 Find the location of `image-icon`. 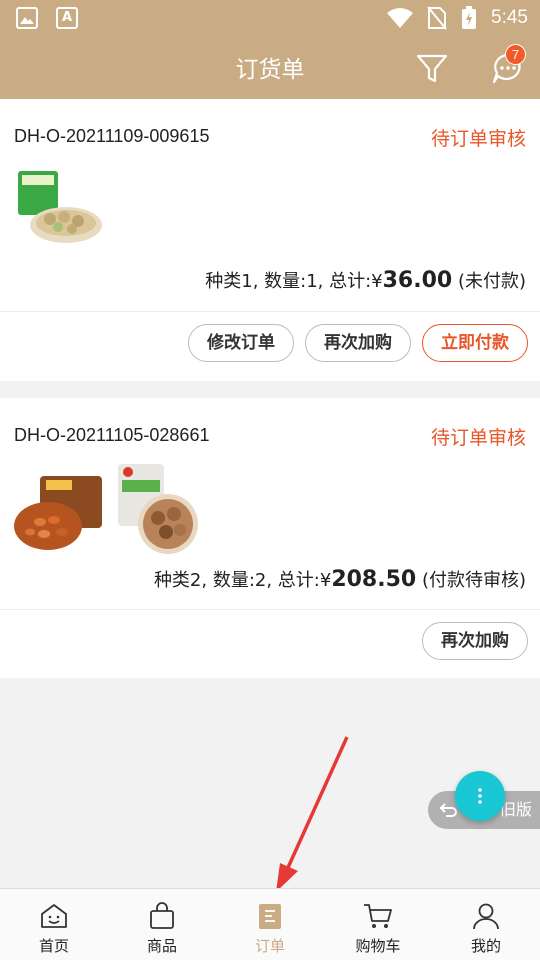

image-icon is located at coordinates (27, 18).